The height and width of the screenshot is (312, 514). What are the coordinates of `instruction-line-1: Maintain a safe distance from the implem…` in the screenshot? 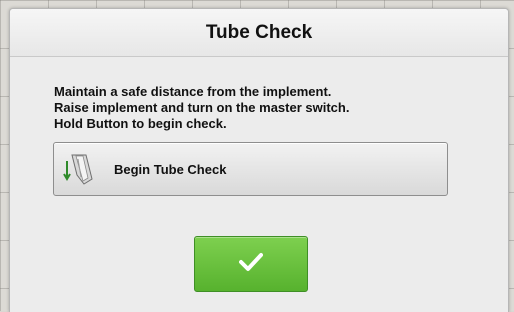 It's located at (193, 91).